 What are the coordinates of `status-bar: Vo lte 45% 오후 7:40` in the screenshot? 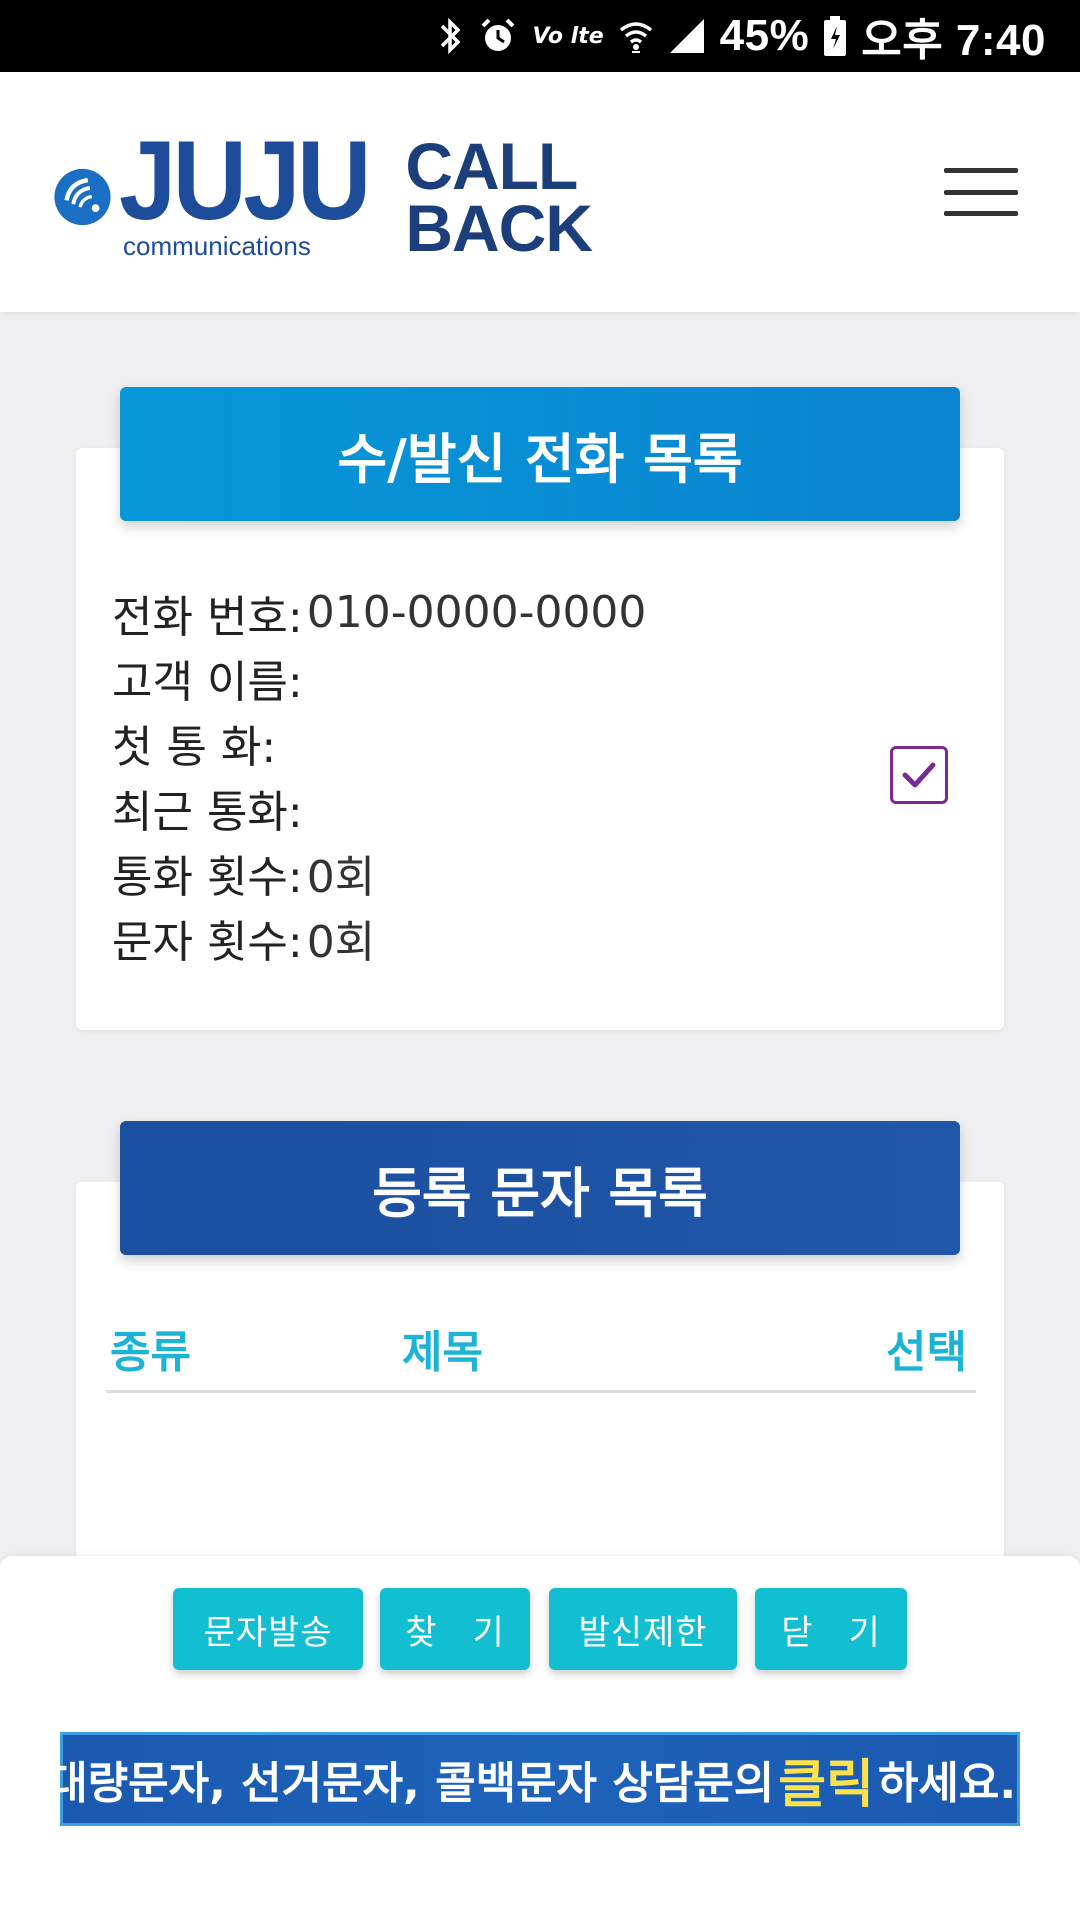 It's located at (540, 36).